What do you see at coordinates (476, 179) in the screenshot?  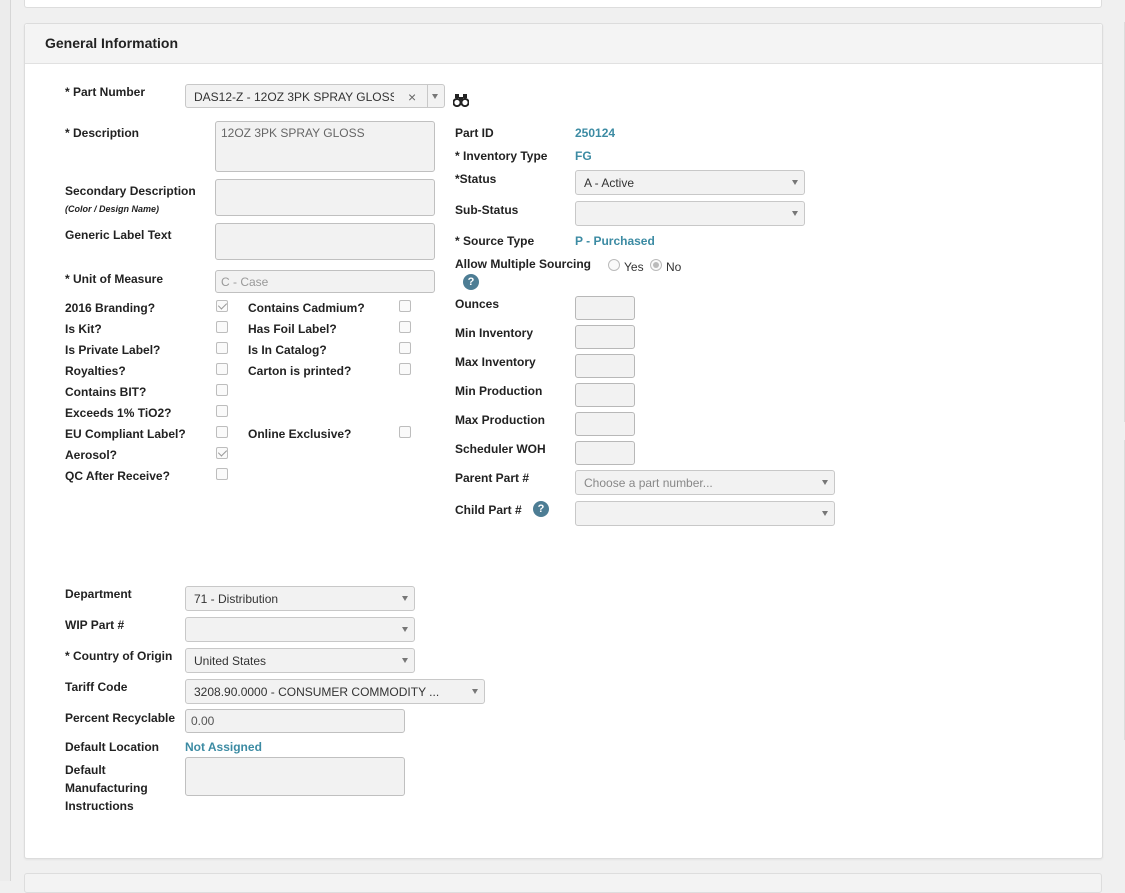 I see `status-label: *Status` at bounding box center [476, 179].